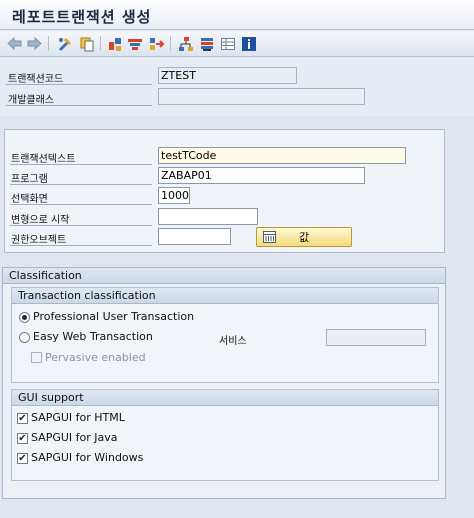 The image size is (474, 518). Describe the element at coordinates (22, 438) in the screenshot. I see `sapgui-java-checkbox: ✔` at that location.